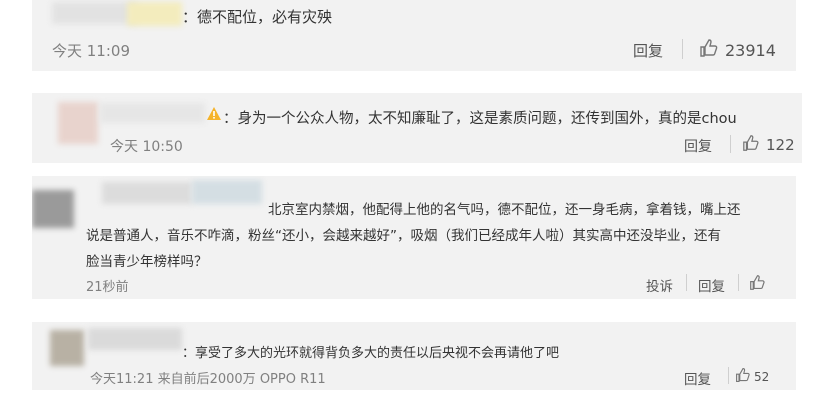  Describe the element at coordinates (107, 287) in the screenshot. I see `comment-timestamp: 21秒前` at that location.